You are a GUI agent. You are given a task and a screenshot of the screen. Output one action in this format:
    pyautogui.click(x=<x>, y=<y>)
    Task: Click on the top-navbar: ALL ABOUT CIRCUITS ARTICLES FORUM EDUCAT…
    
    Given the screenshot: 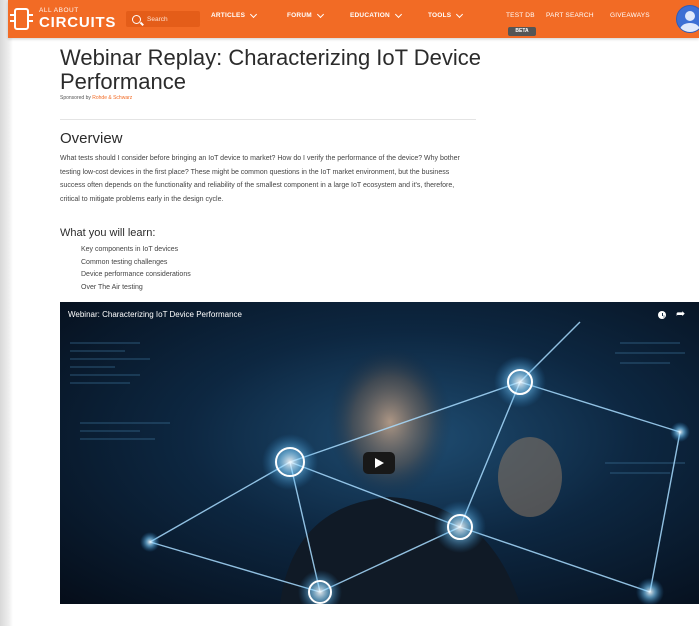 What is the action you would take?
    pyautogui.click(x=353, y=19)
    